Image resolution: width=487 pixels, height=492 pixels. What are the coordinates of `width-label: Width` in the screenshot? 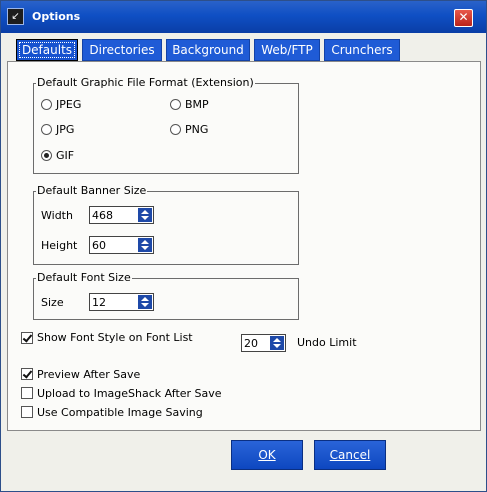 It's located at (57, 215).